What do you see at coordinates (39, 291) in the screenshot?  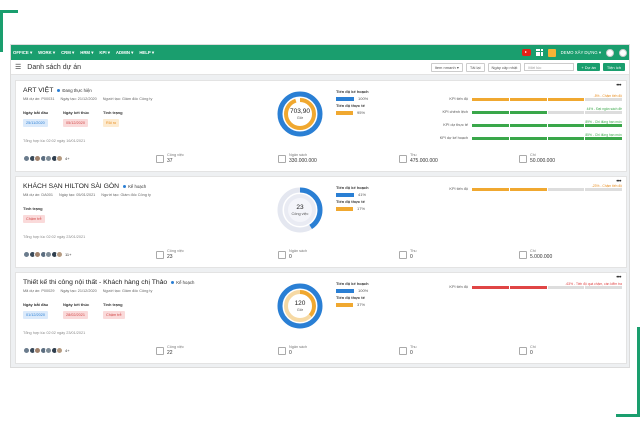 I see `project-code: Mã dự án: P00029` at bounding box center [39, 291].